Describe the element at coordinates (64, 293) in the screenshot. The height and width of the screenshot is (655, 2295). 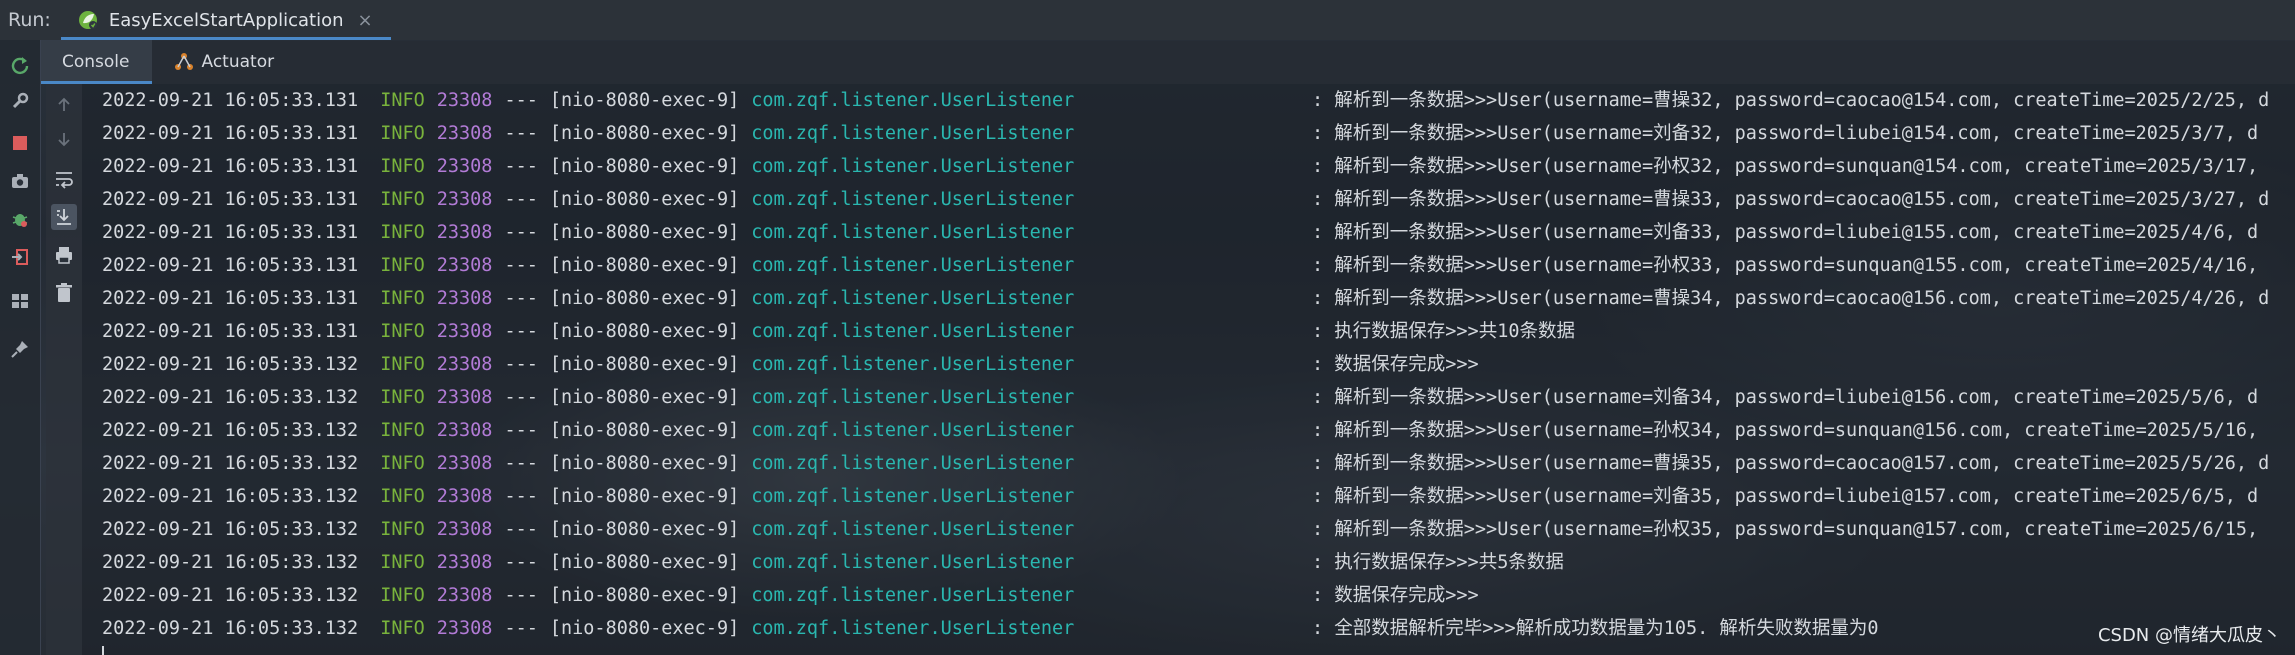
I see `trash-icon` at that location.